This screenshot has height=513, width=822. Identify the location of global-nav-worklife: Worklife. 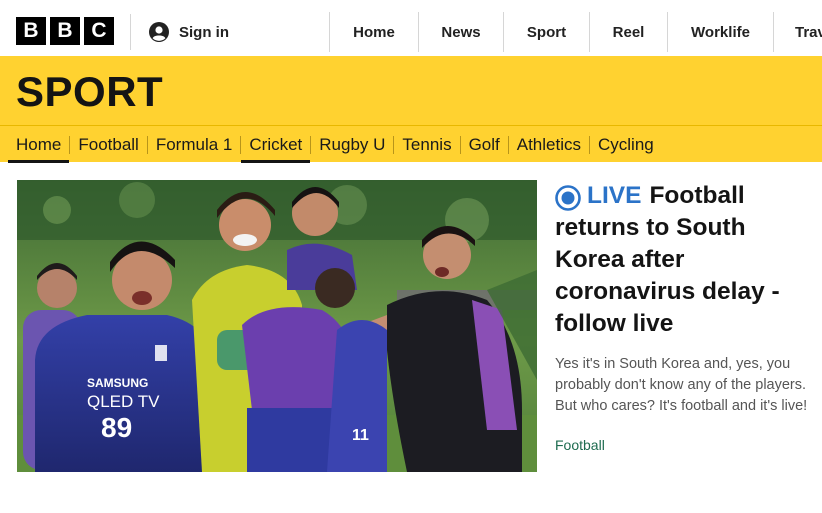
(720, 32).